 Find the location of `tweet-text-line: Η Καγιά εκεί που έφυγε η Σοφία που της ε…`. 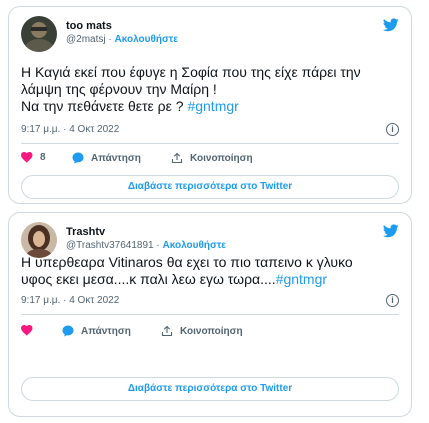

tweet-text-line: Η Καγιά εκεί που έφυγε η Σοφία που της ε… is located at coordinates (191, 72).